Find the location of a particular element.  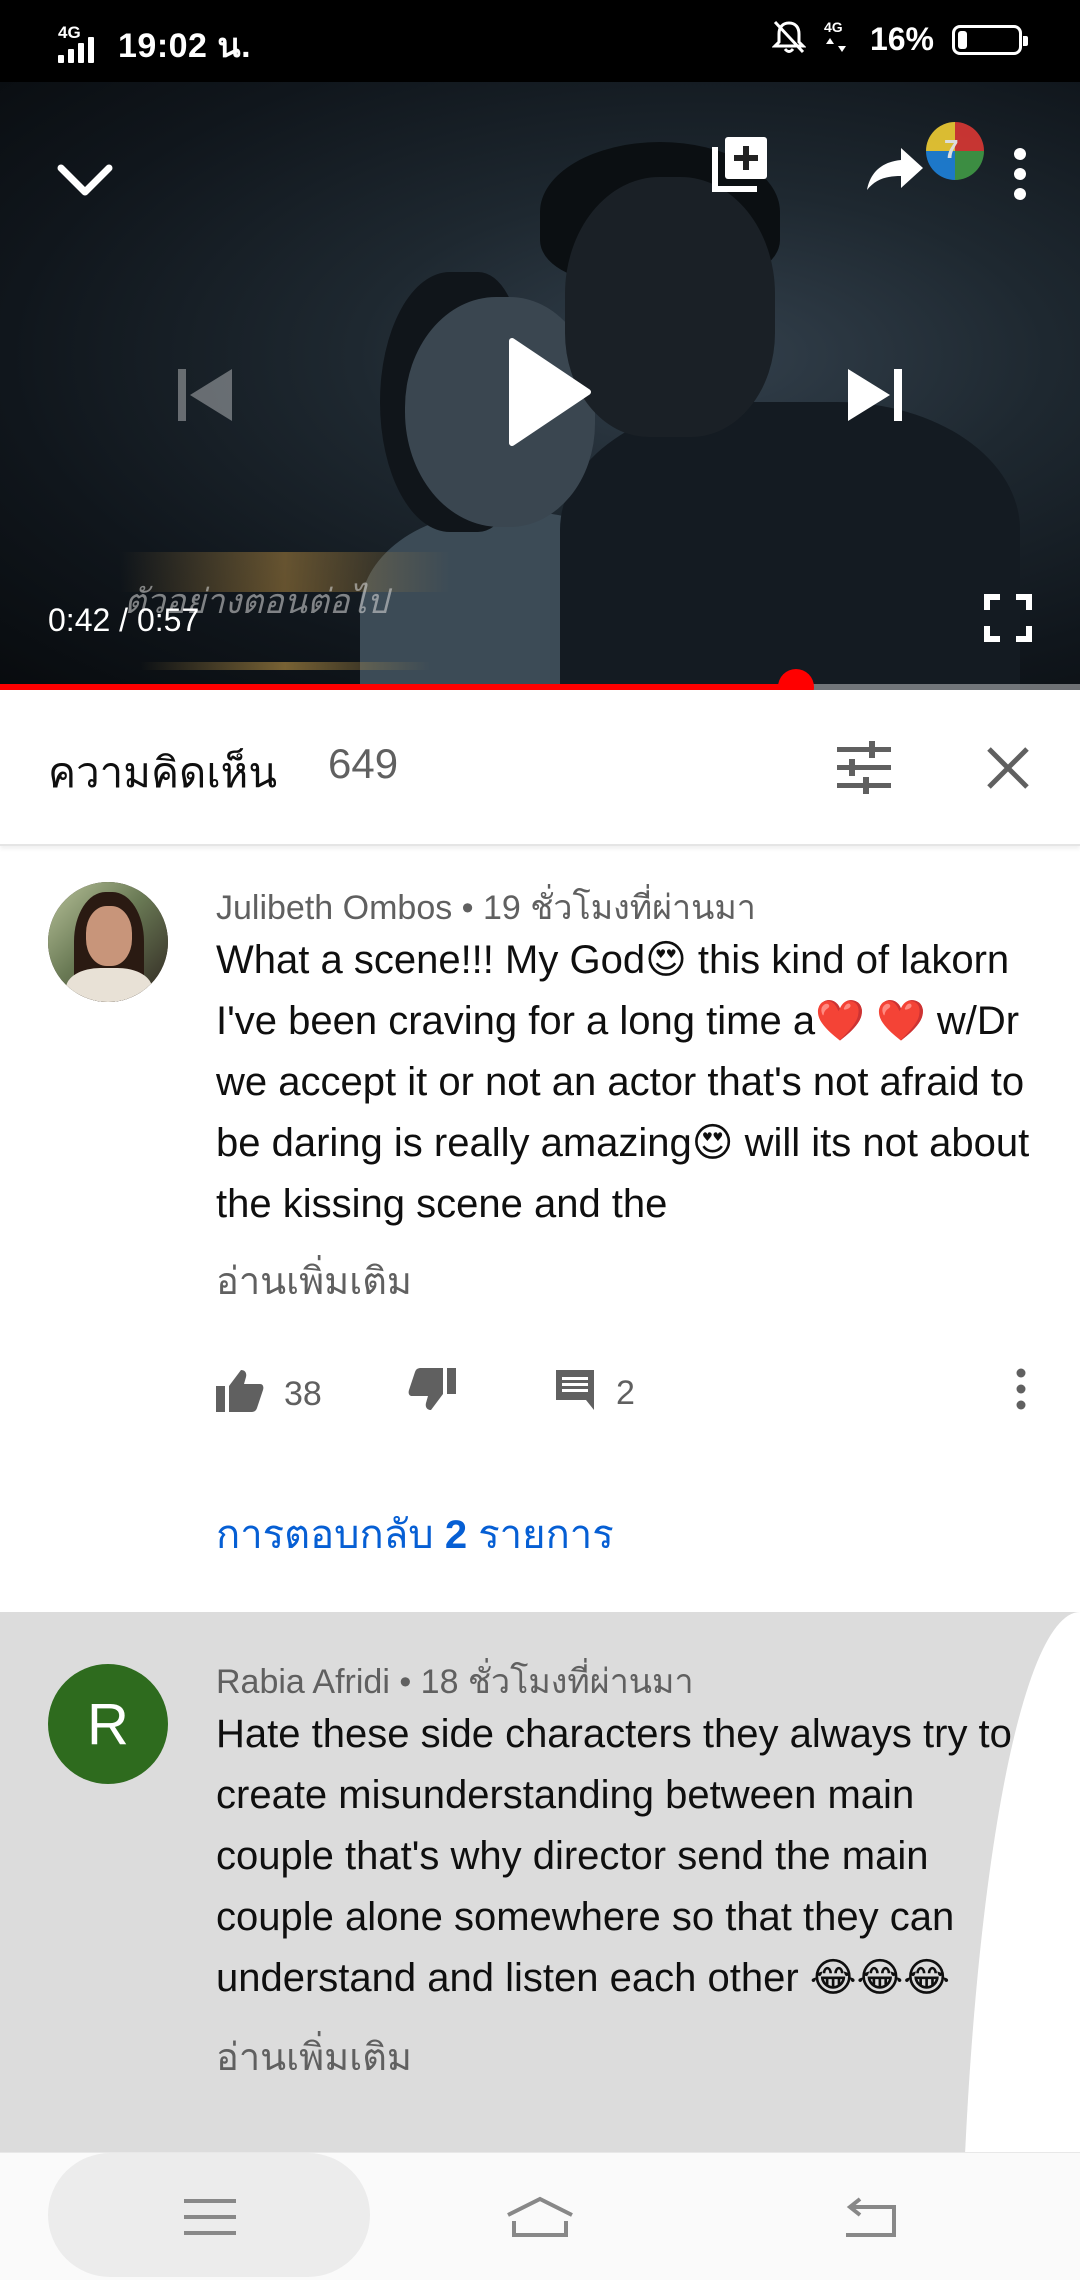

mute-bell-icon is located at coordinates (789, 39).